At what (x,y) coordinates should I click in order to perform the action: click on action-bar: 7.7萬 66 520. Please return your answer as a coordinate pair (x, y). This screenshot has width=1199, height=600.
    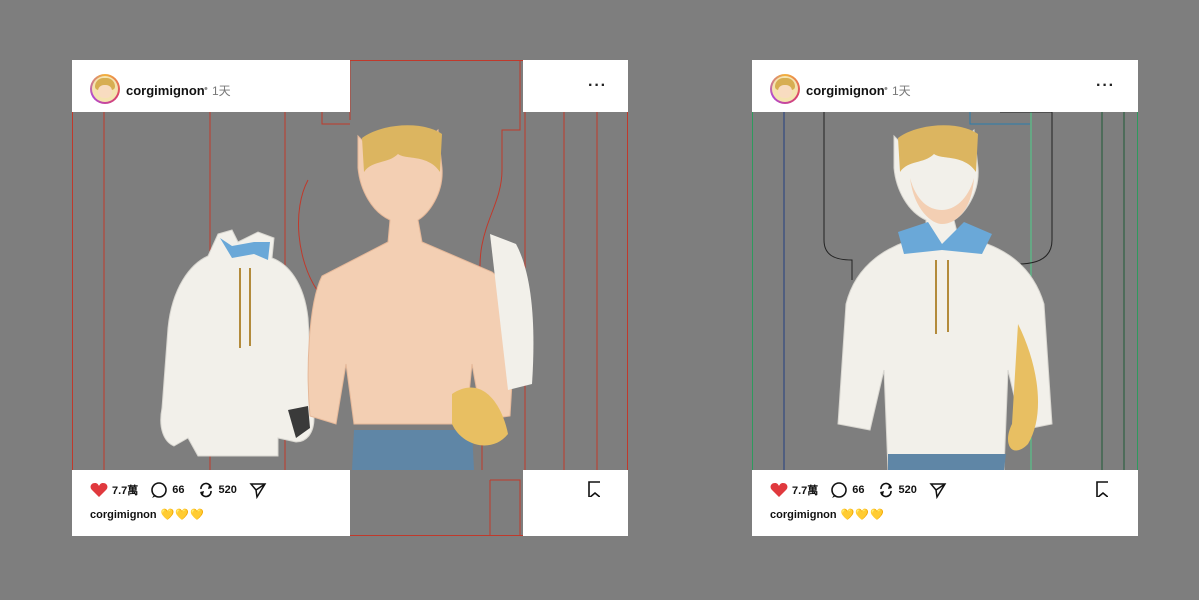
    Looking at the image, I should click on (178, 490).